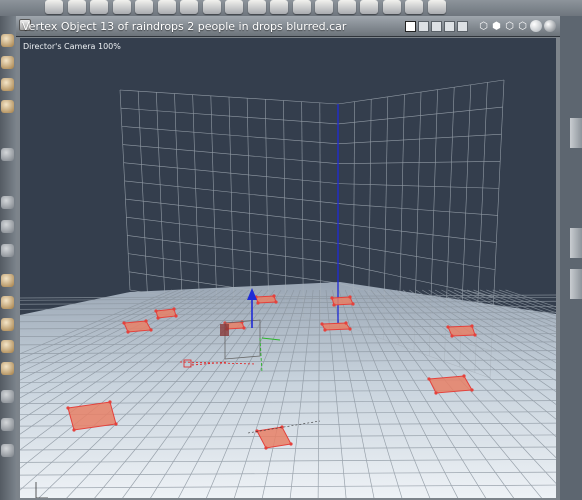 Image resolution: width=582 pixels, height=500 pixels. What do you see at coordinates (8, 258) in the screenshot?
I see `left-toolbar` at bounding box center [8, 258].